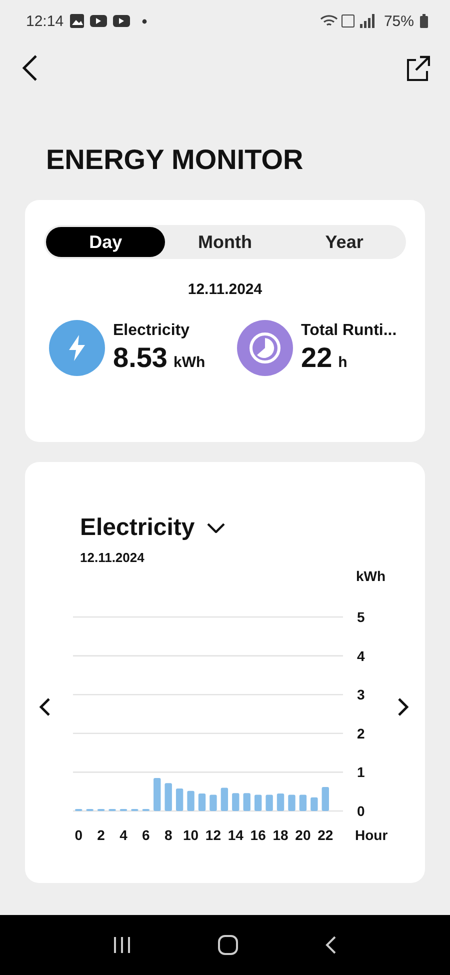 The width and height of the screenshot is (450, 975). What do you see at coordinates (122, 945) in the screenshot?
I see `recents-button` at bounding box center [122, 945].